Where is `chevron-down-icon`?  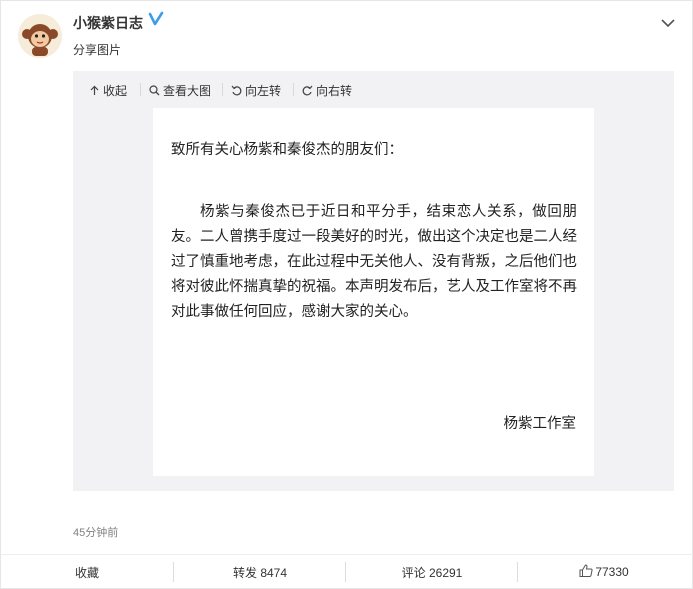 chevron-down-icon is located at coordinates (668, 21).